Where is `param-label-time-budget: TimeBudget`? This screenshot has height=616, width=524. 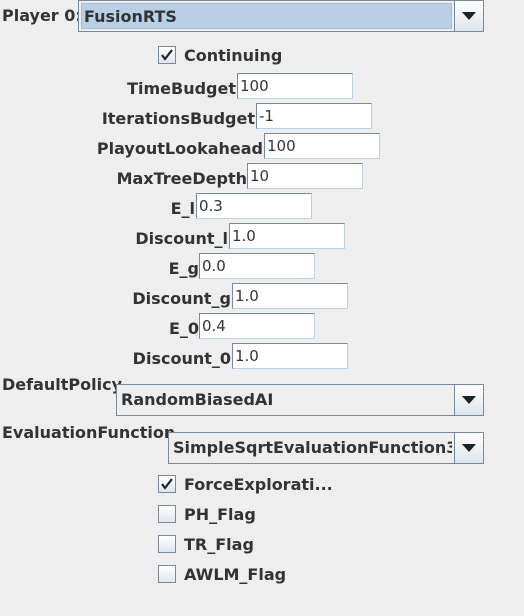
param-label-time-budget: TimeBudget is located at coordinates (181, 88).